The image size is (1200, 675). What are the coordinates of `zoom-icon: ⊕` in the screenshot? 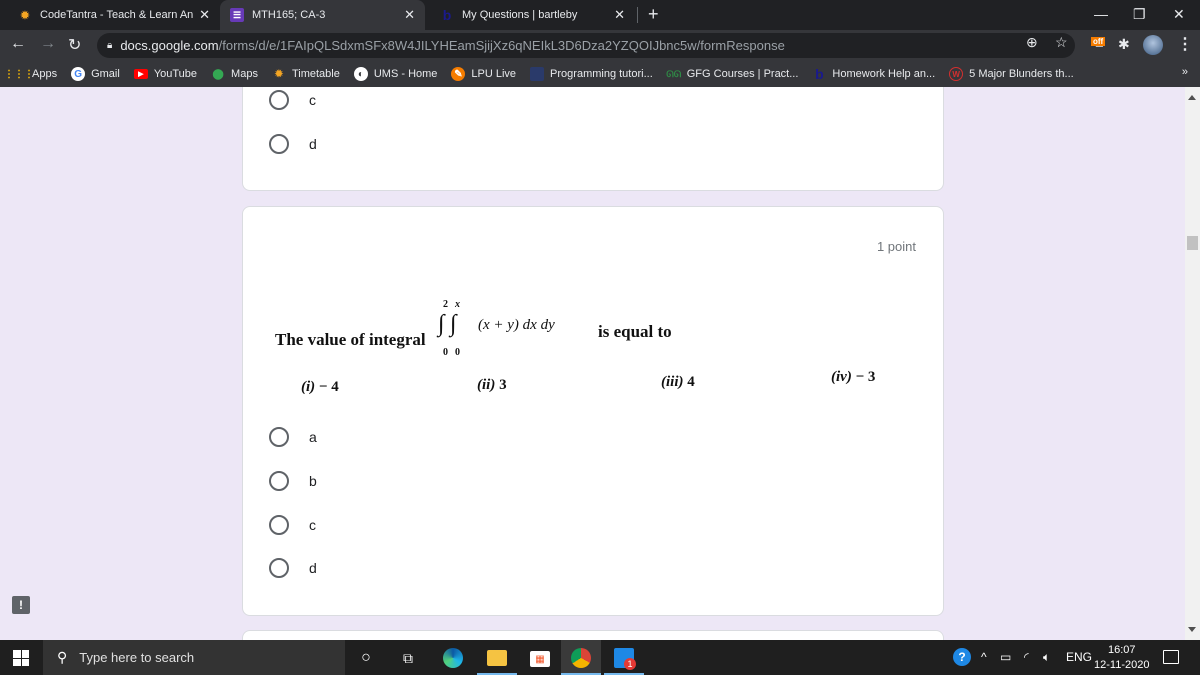 It's located at (1032, 42).